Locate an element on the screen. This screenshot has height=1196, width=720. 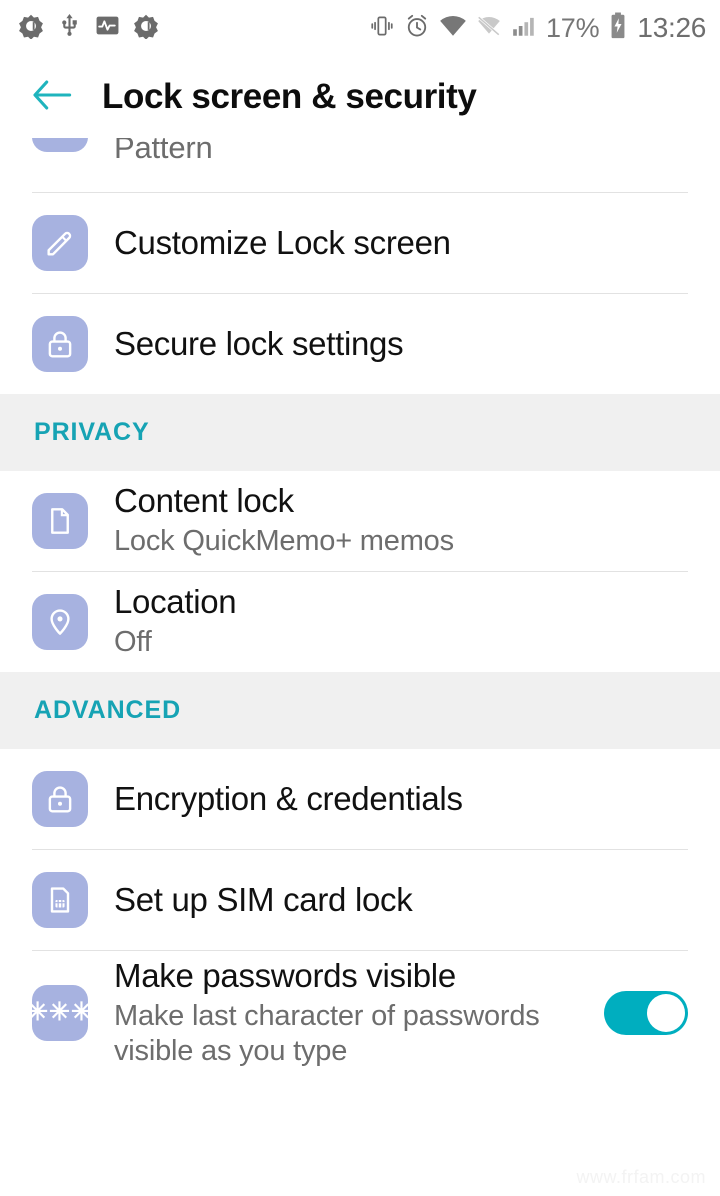
list-item-title: Set up SIM card lock is located at coordinates (263, 899).